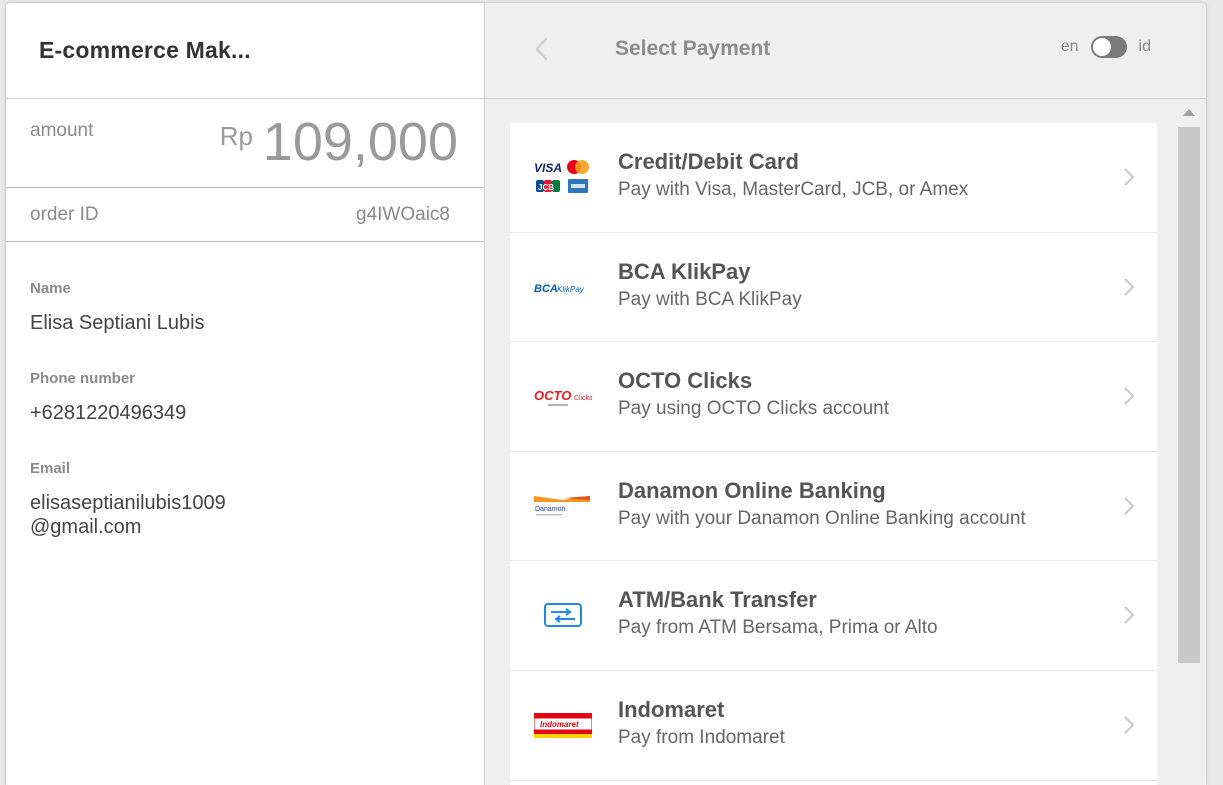  What do you see at coordinates (550, 509) in the screenshot?
I see `svg-text: Danamon` at bounding box center [550, 509].